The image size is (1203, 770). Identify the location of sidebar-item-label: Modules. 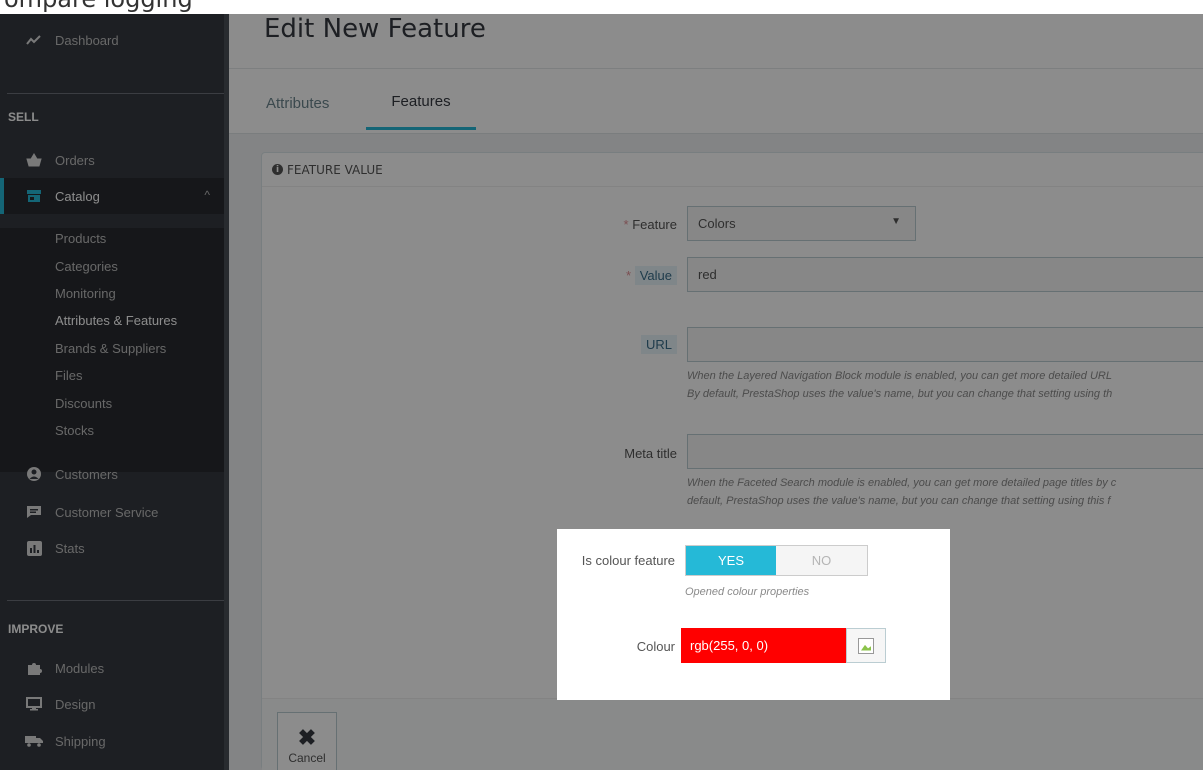
(80, 668).